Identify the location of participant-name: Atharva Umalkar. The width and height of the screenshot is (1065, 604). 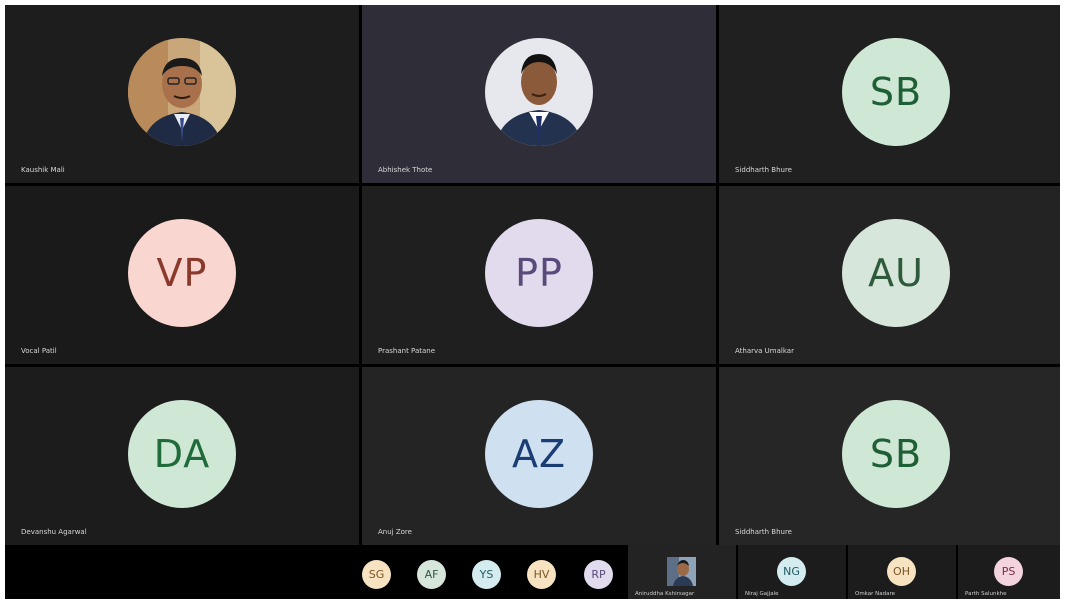
(764, 351).